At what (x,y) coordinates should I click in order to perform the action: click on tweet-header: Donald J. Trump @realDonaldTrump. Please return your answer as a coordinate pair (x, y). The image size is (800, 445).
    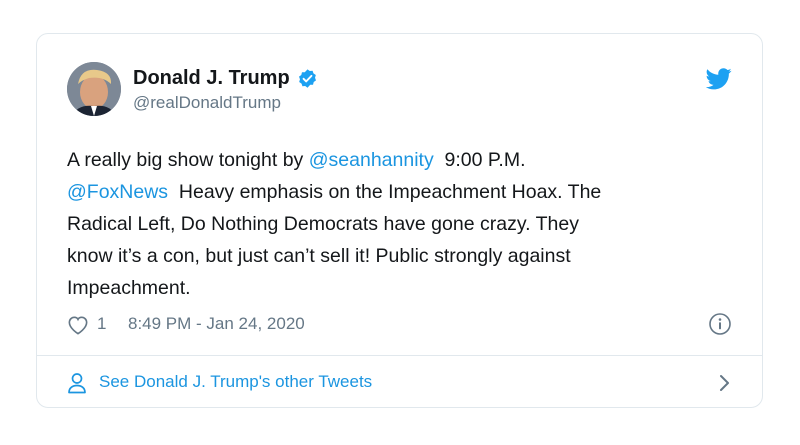
    Looking at the image, I should click on (399, 92).